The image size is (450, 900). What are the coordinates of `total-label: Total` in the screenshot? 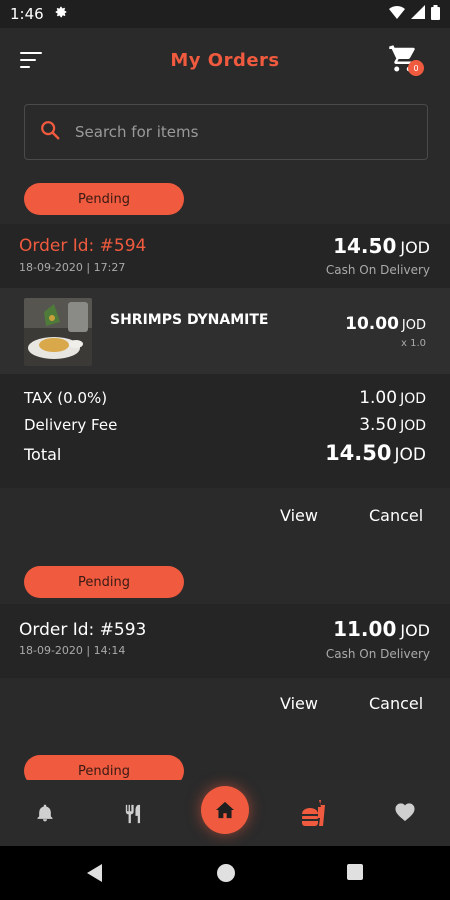 It's located at (43, 454).